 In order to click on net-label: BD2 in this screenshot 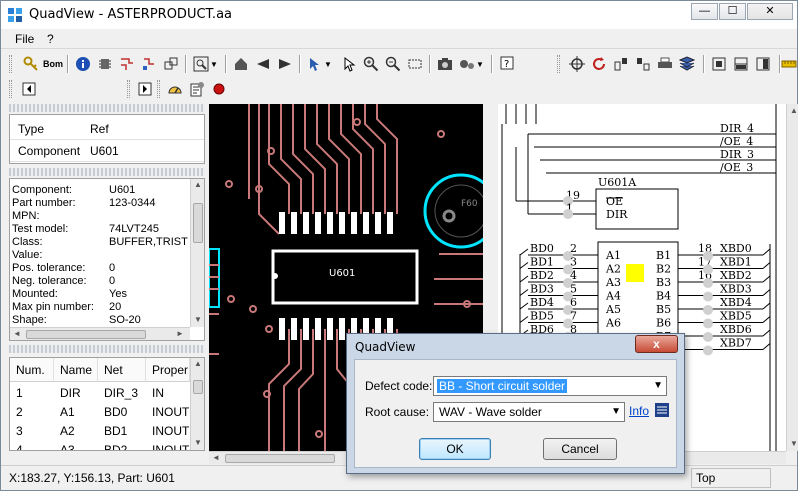, I will do `click(542, 275)`.